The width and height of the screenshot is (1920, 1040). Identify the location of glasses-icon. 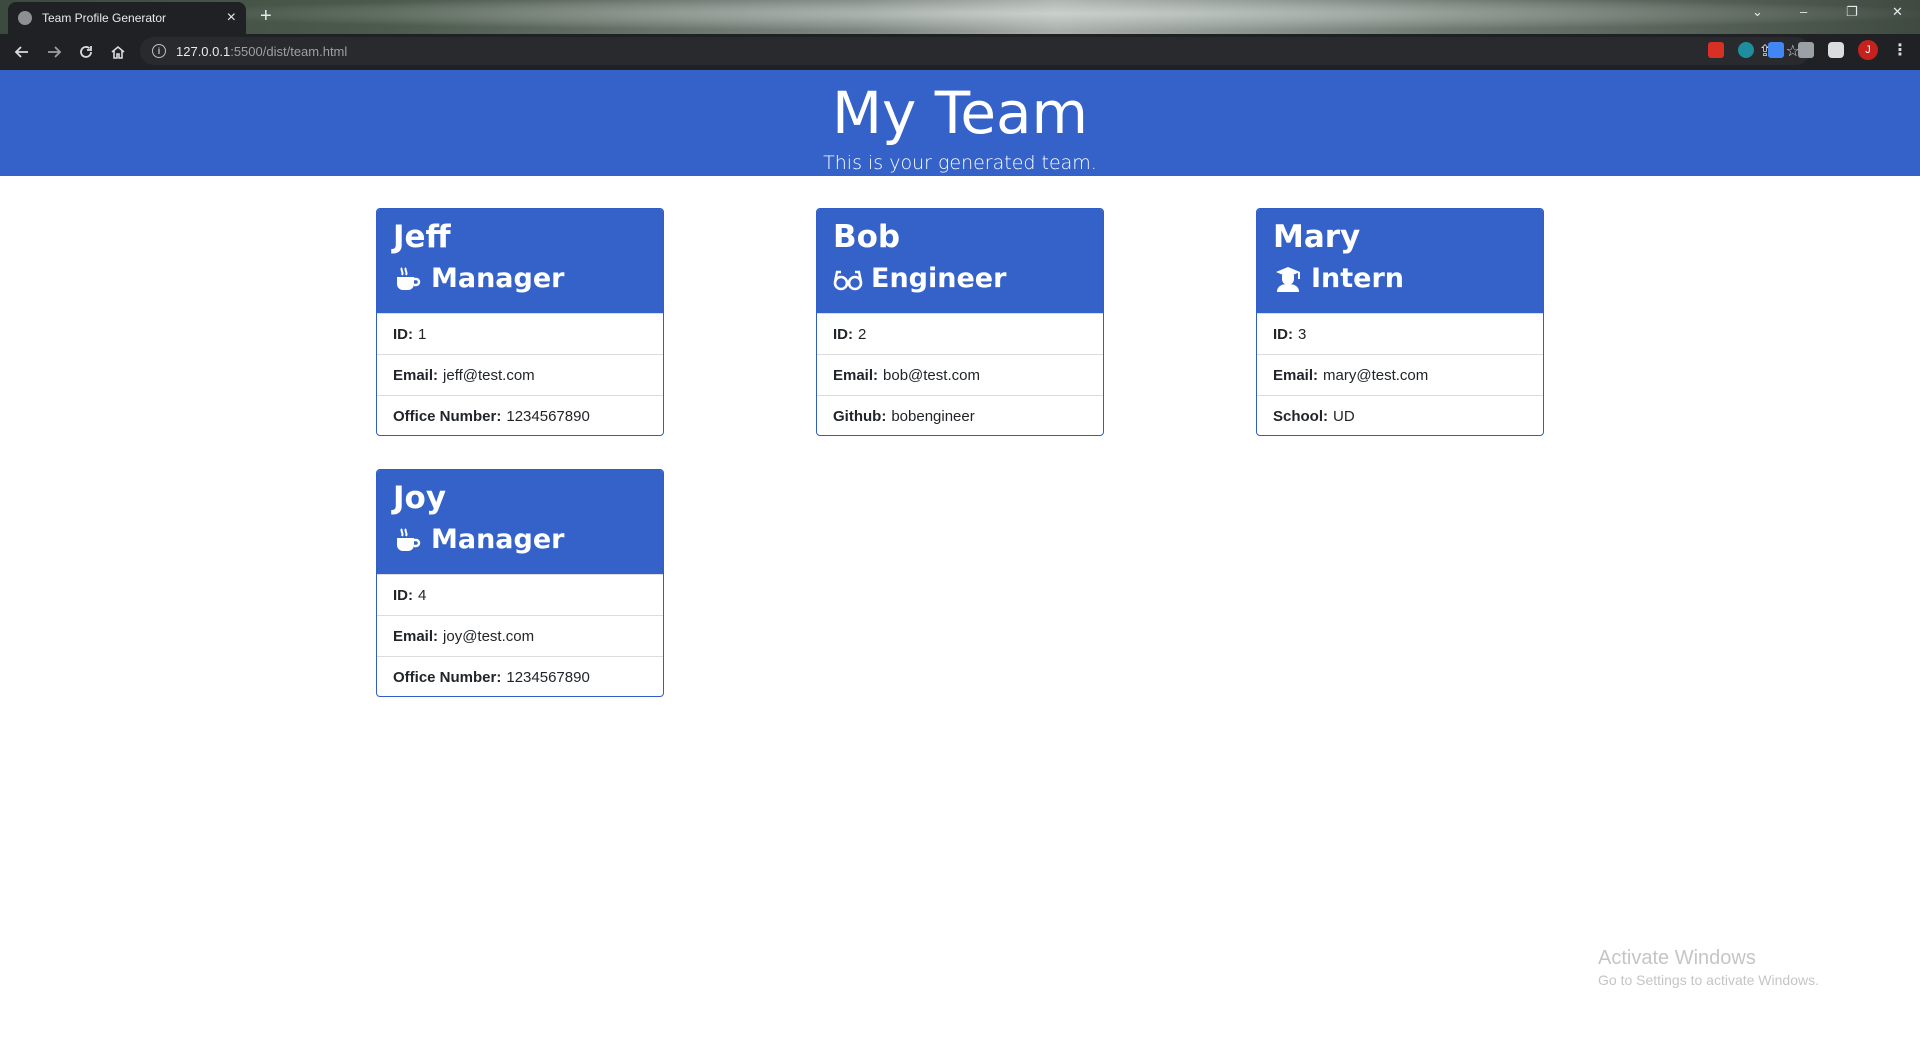
(848, 279).